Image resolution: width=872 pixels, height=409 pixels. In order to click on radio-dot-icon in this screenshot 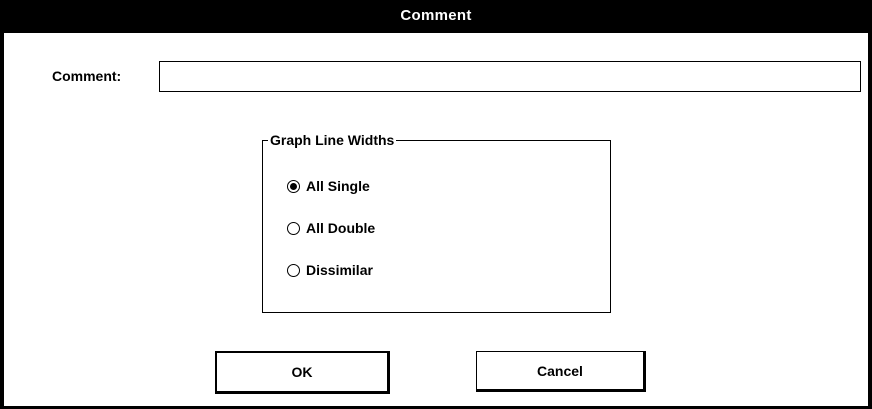, I will do `click(293, 186)`.